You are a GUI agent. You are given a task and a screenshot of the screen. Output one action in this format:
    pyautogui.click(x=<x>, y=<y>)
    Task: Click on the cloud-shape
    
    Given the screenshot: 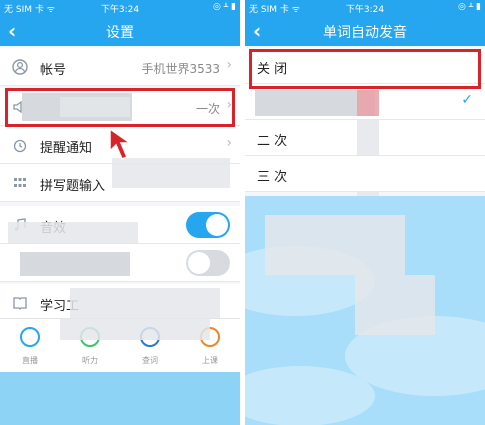 What is the action you would take?
    pyautogui.click(x=310, y=395)
    